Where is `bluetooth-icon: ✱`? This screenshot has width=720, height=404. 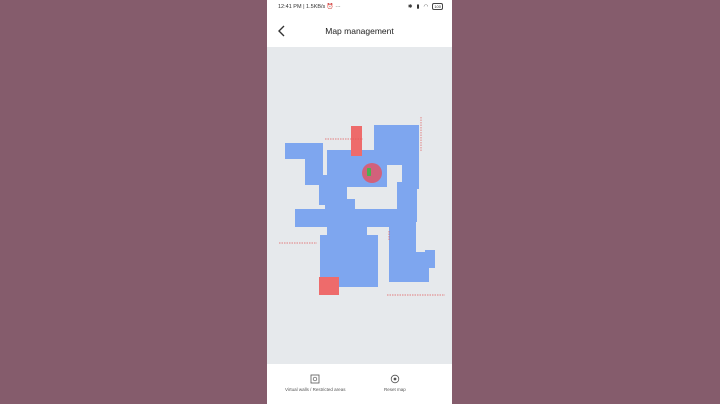 bluetooth-icon: ✱ is located at coordinates (410, 6).